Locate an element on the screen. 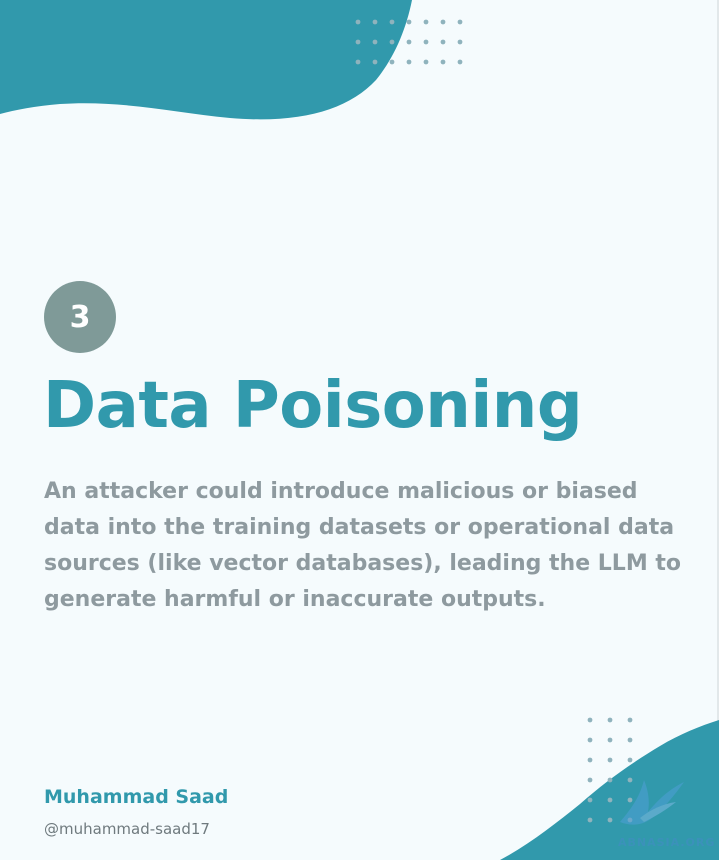  author-handle: @muhammad-saad17 is located at coordinates (127, 829).